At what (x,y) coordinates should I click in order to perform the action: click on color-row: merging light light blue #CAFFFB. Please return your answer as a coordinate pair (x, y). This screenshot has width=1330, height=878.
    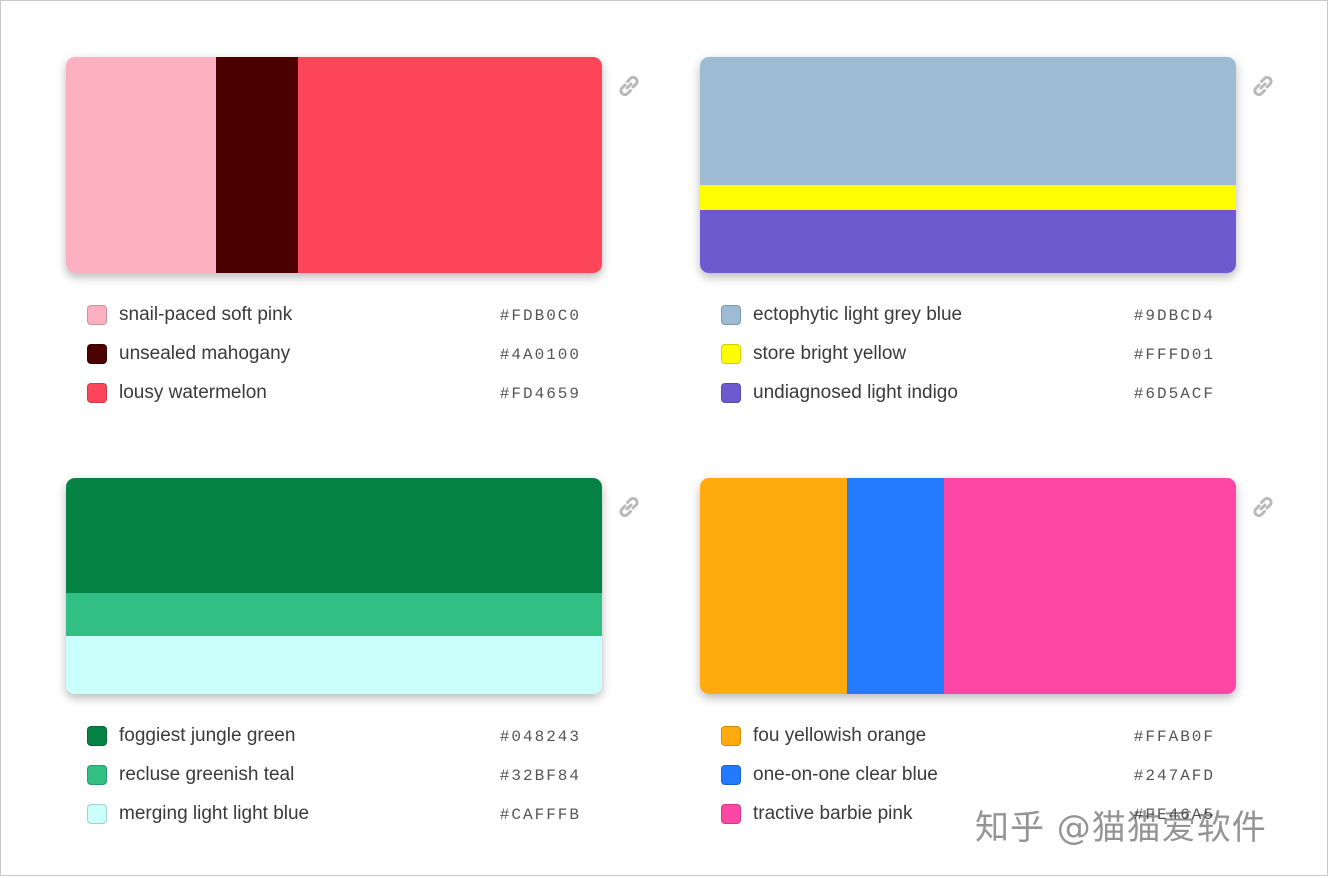
    Looking at the image, I should click on (334, 820).